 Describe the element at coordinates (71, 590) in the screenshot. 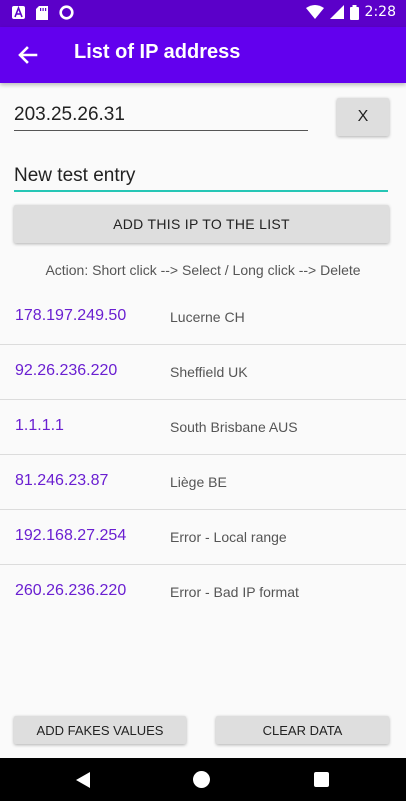

I see `ip-address: 260.26.236.220` at that location.